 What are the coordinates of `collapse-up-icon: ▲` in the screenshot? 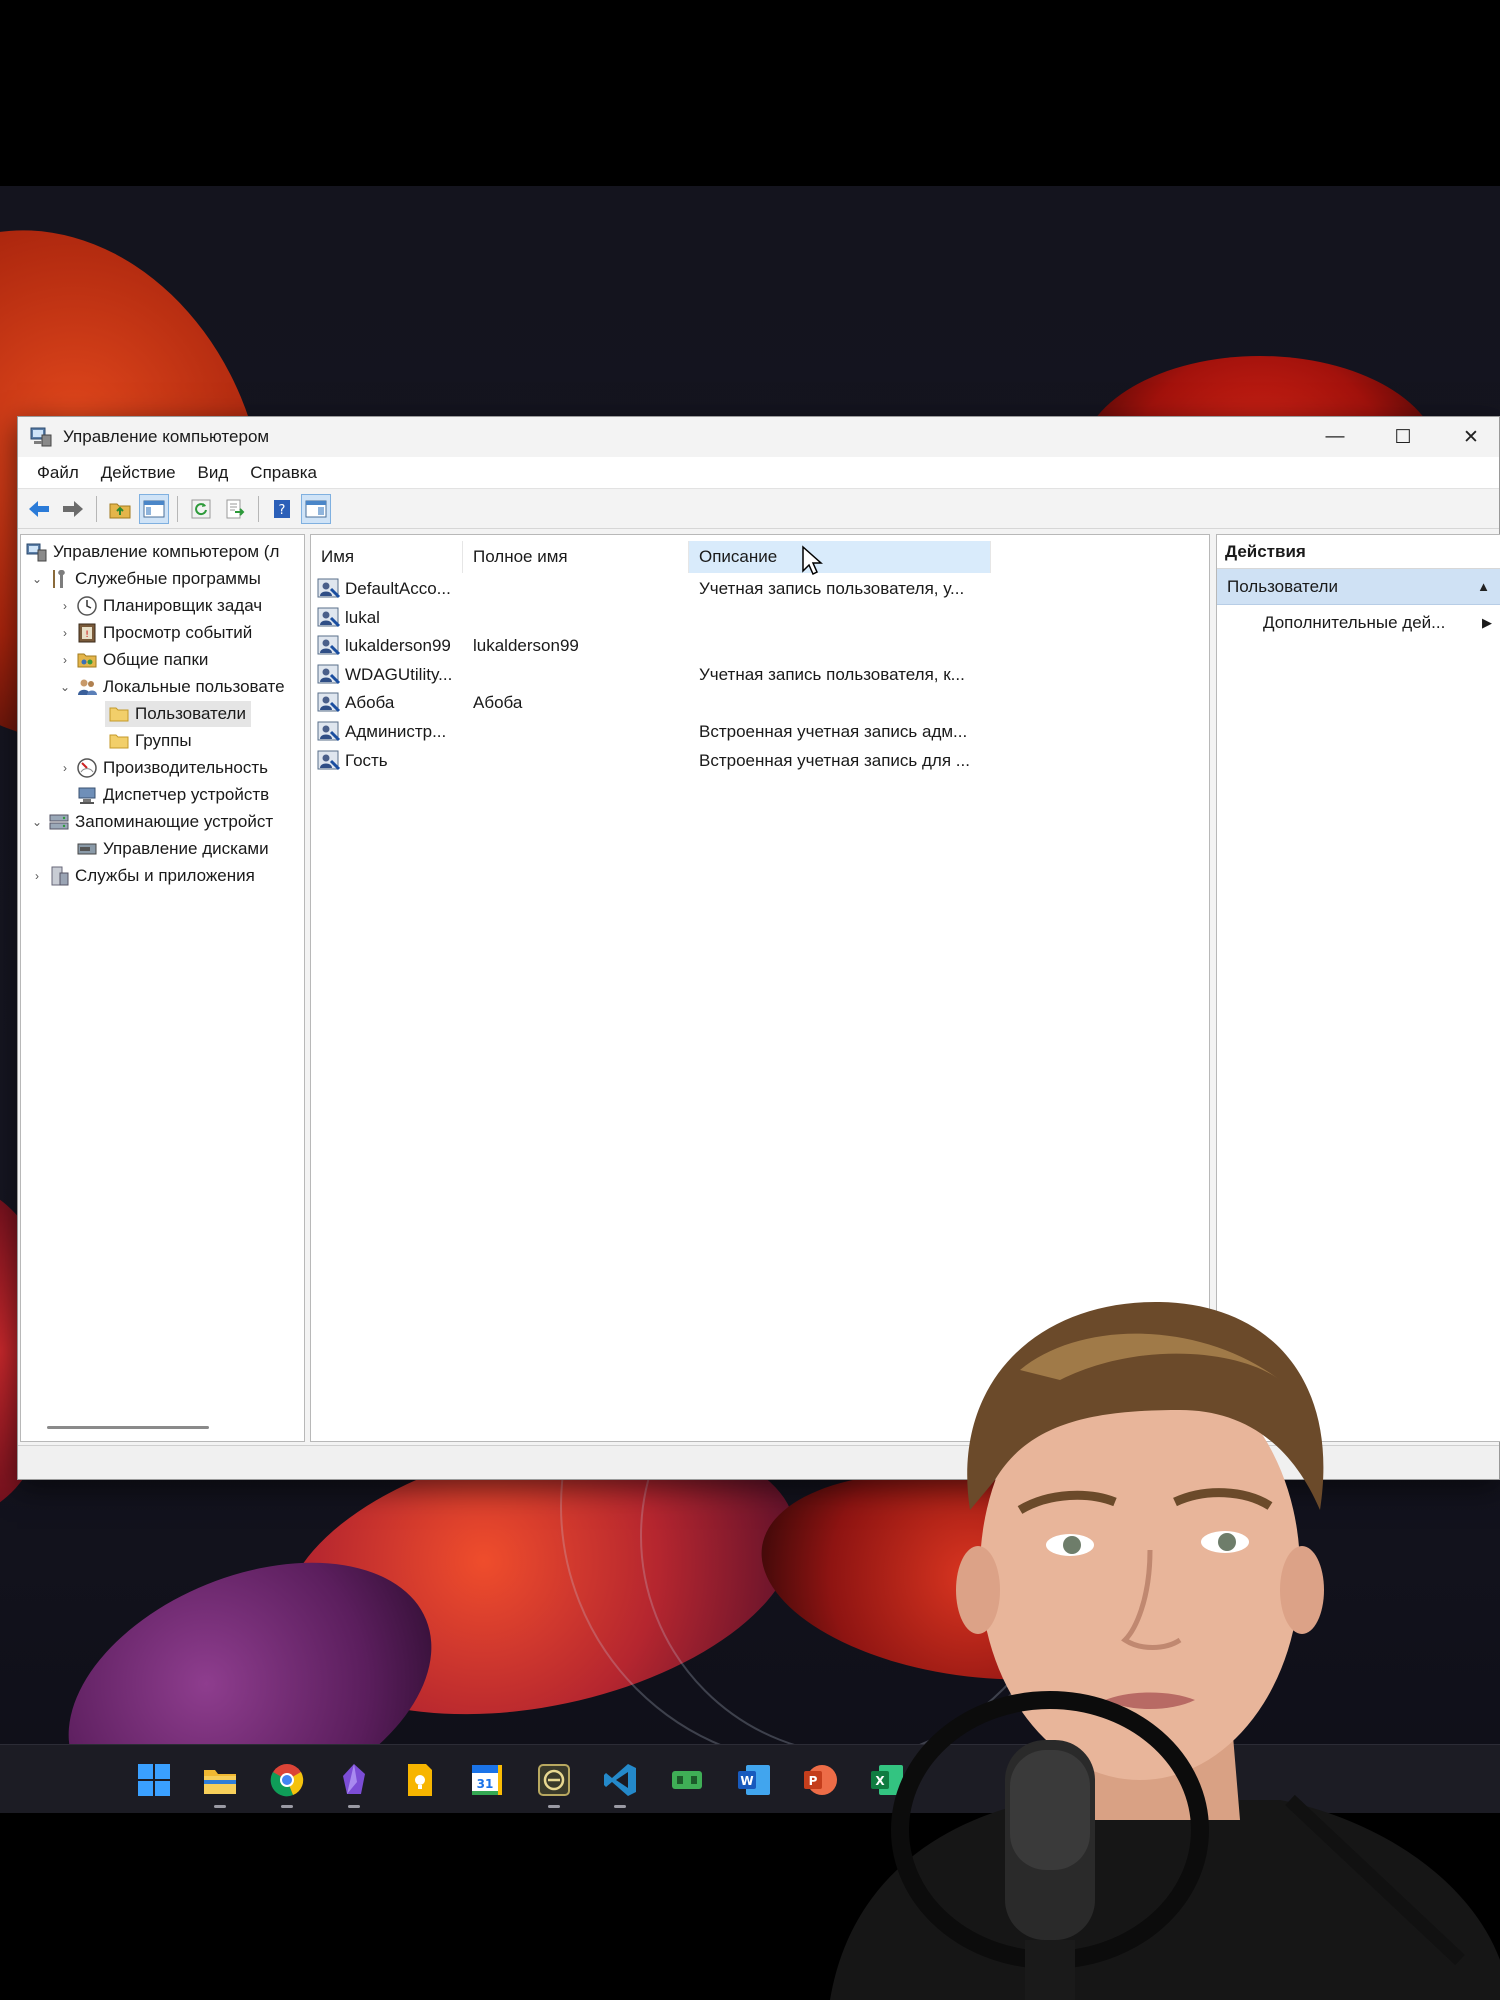 It's located at (1483, 586).